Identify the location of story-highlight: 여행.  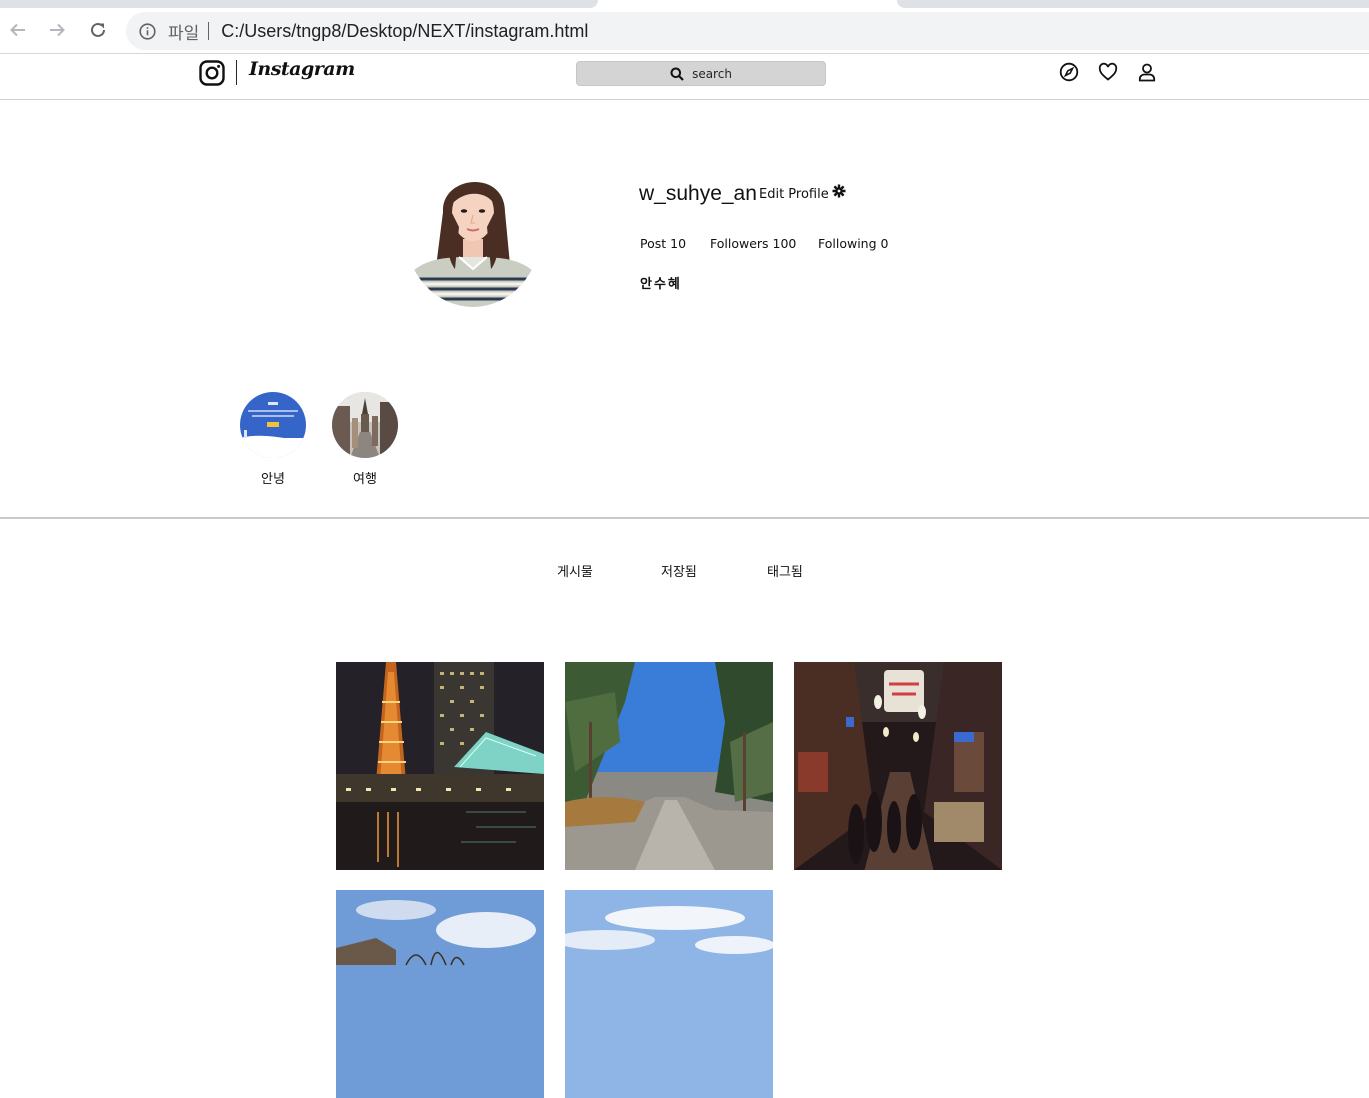
(365, 439).